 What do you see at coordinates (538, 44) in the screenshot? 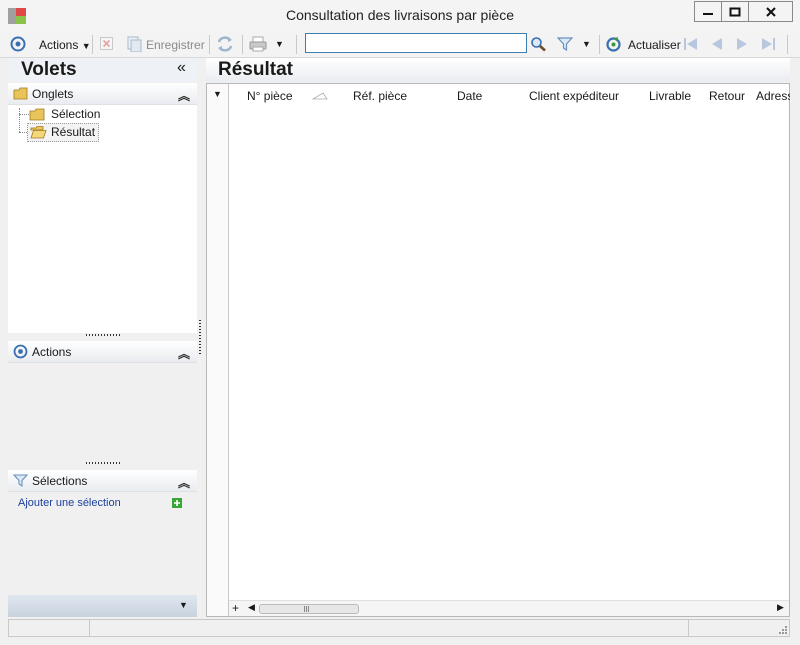
I see `search-icon` at bounding box center [538, 44].